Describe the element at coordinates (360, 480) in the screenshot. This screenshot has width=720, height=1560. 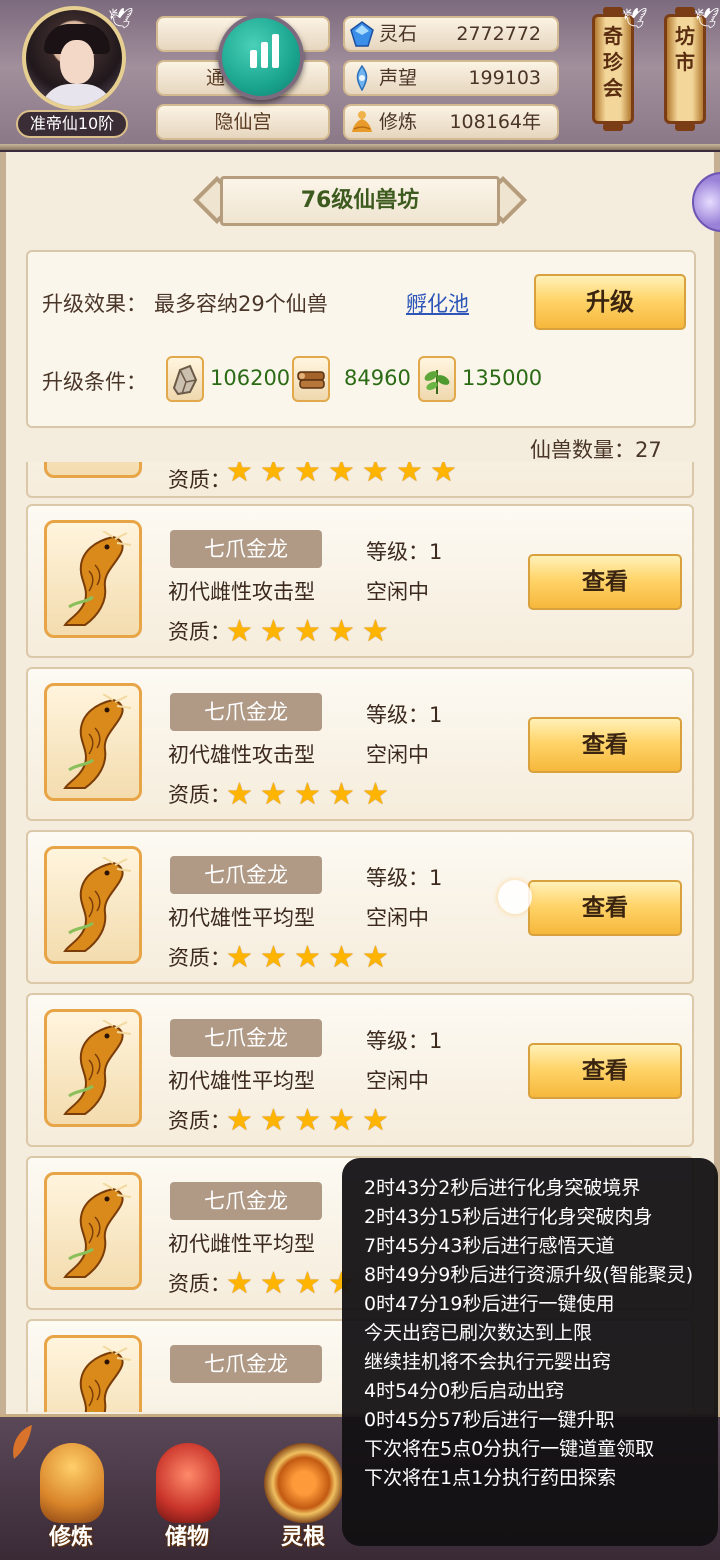
I see `beast-card-partial: 资质： ★ ★ ★ ★ ★ ★ ★` at that location.